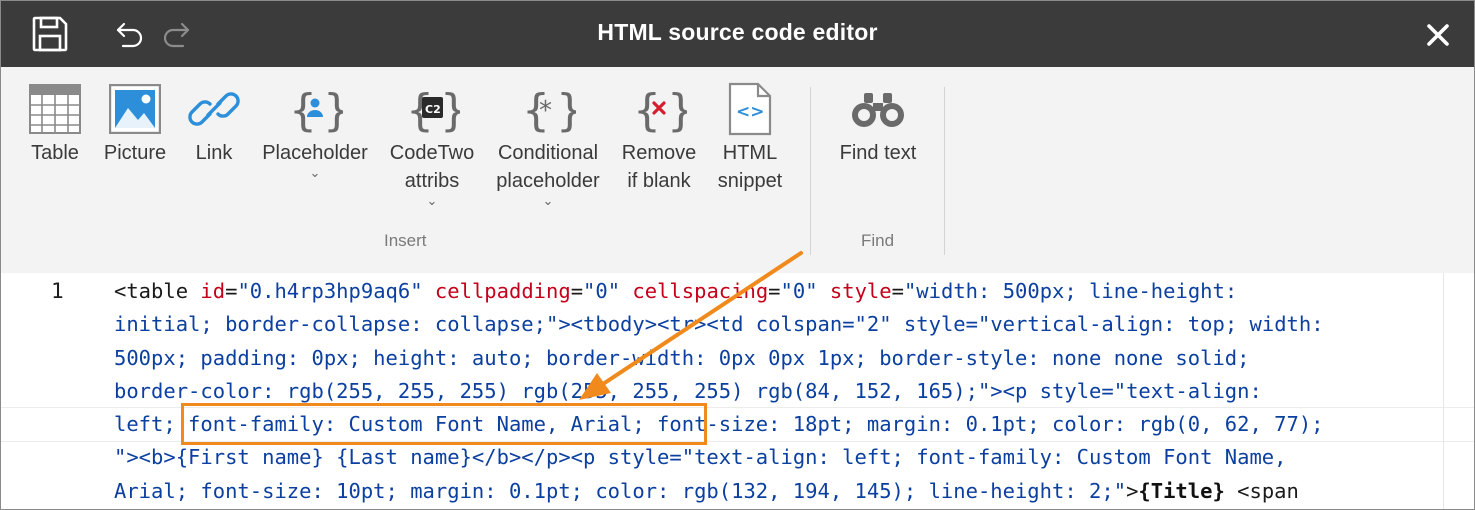  I want to click on find-group-label: Find, so click(878, 240).